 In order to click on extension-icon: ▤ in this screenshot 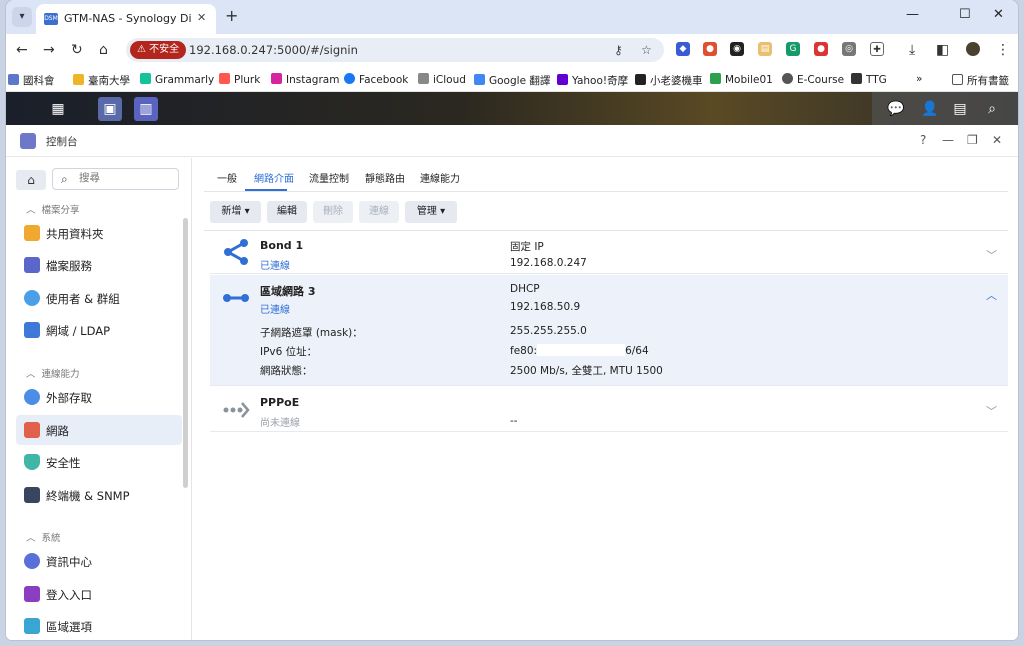, I will do `click(765, 49)`.